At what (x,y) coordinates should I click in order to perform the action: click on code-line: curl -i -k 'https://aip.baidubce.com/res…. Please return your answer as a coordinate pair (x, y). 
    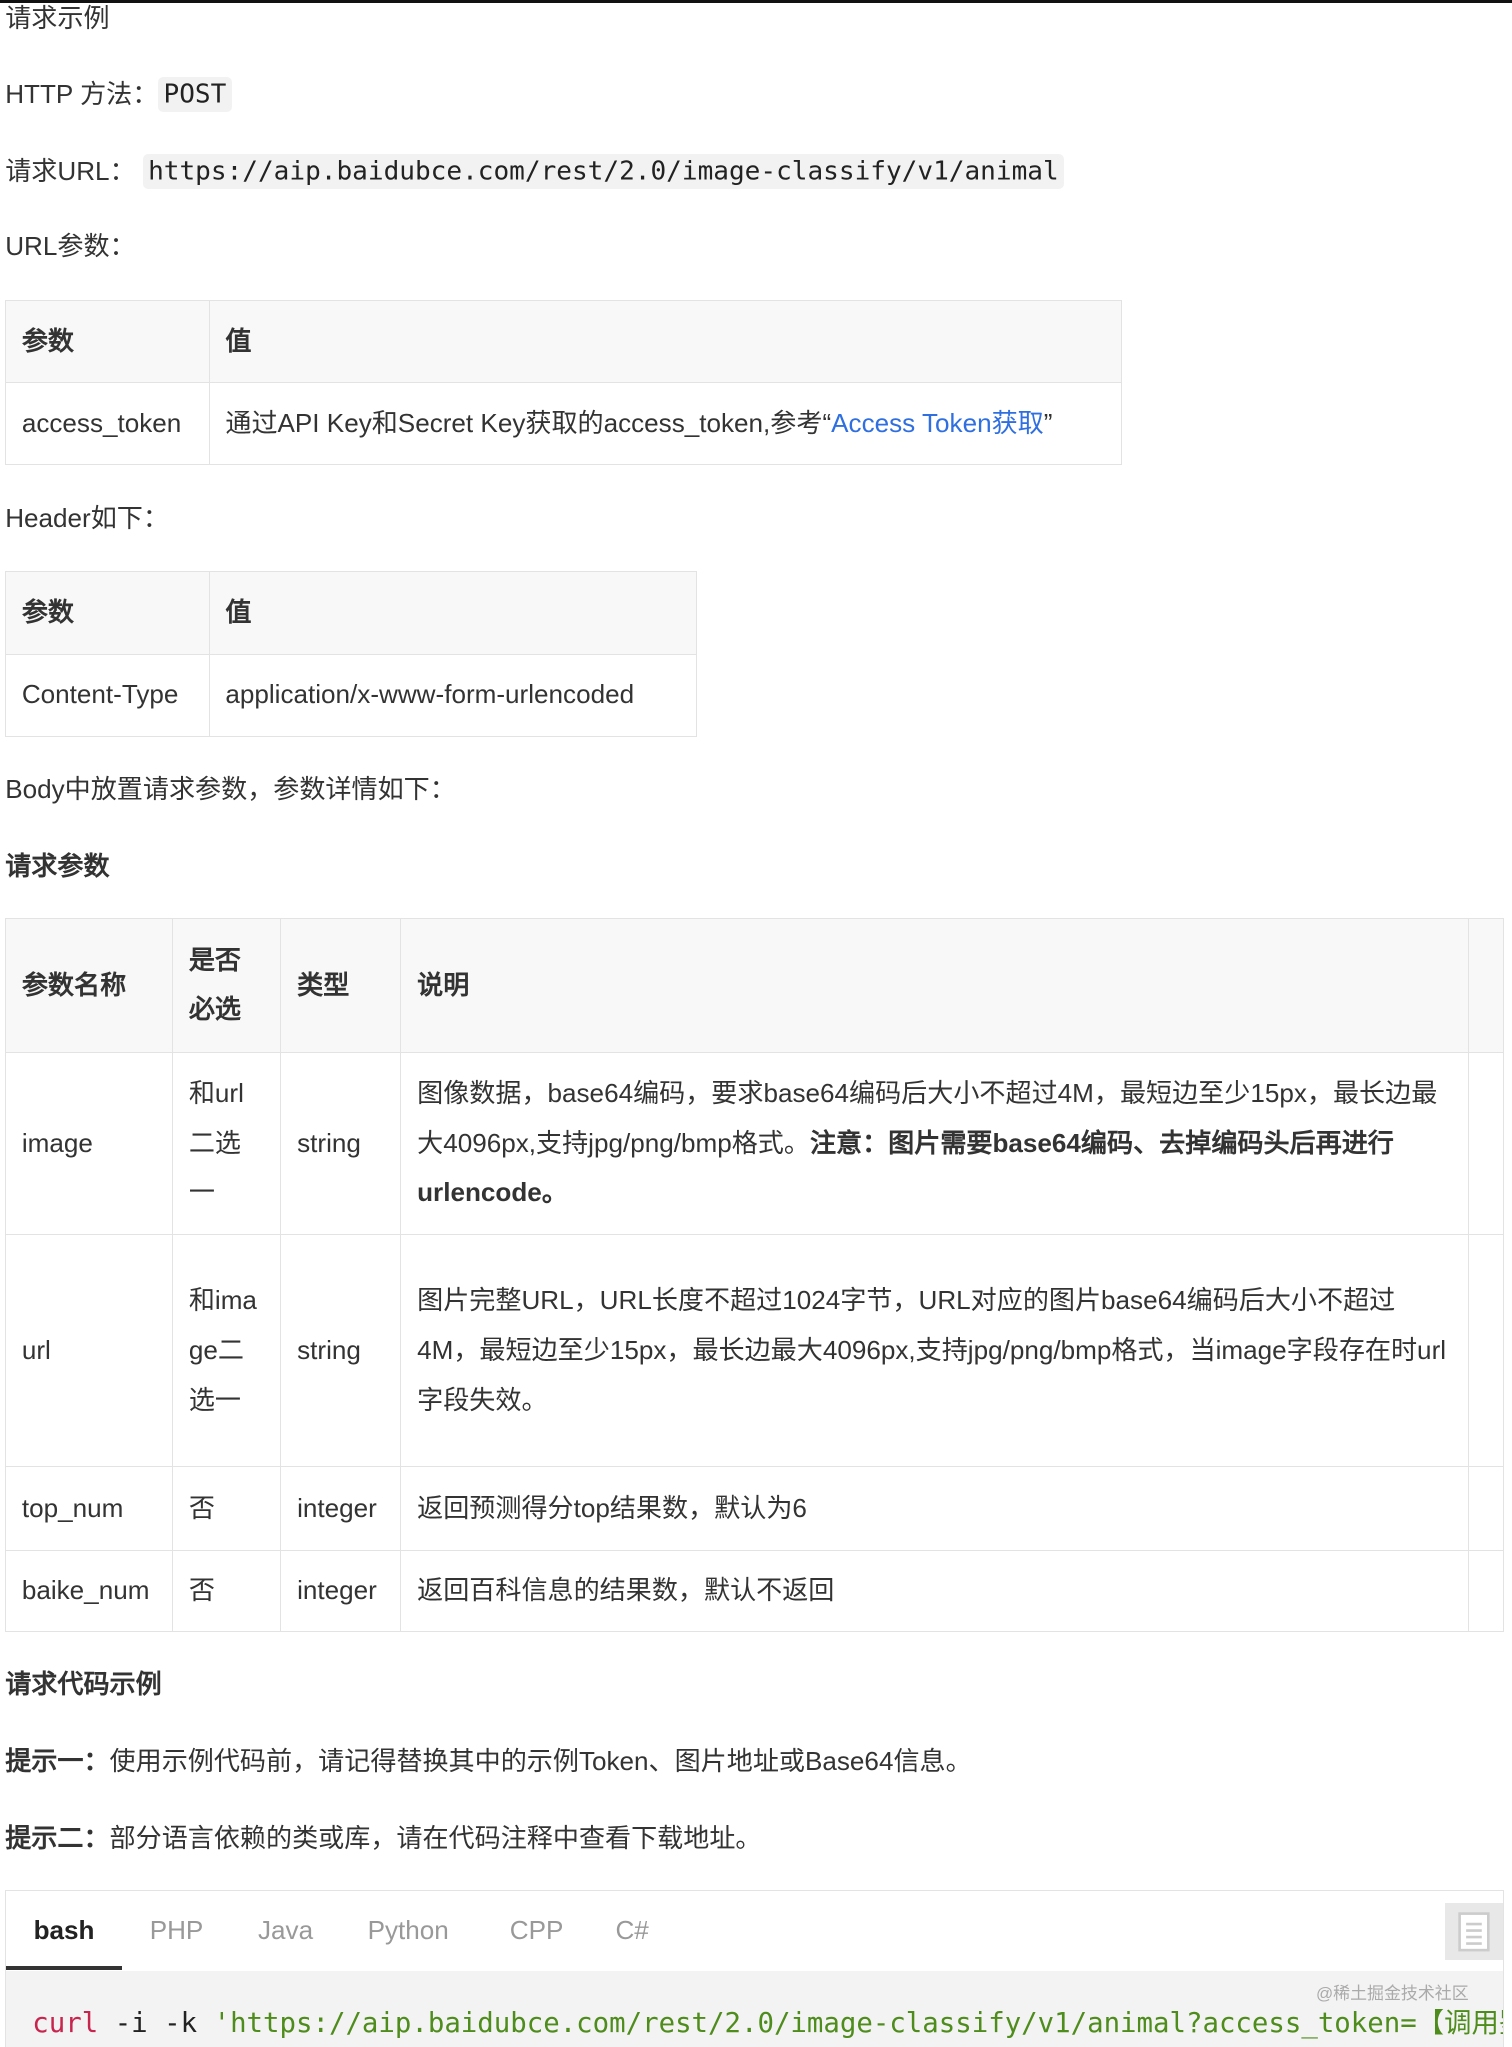
    Looking at the image, I should click on (768, 2020).